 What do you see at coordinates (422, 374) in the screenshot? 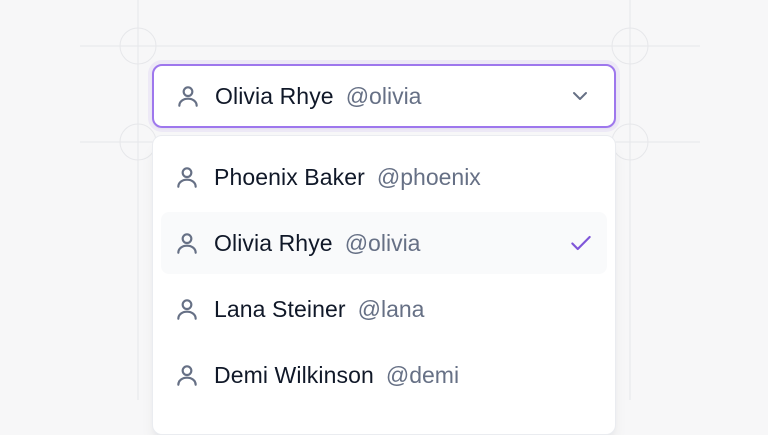
I see `option-handle: @demi` at bounding box center [422, 374].